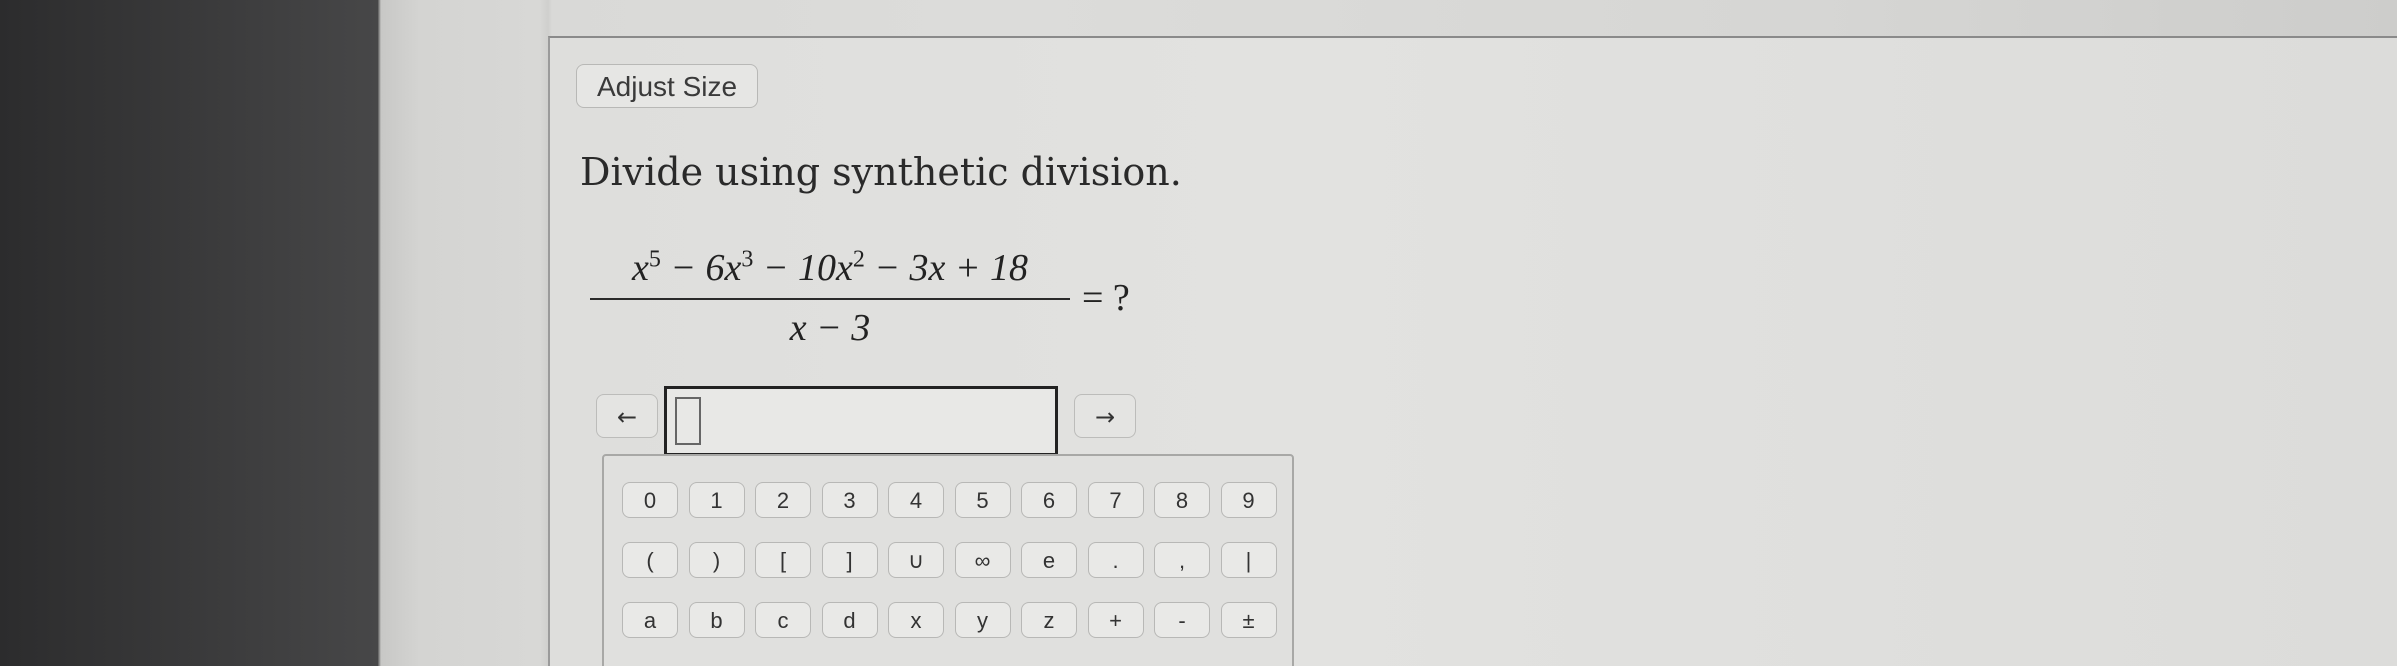 Image resolution: width=2397 pixels, height=666 pixels. I want to click on fraction-denominator: x − 3, so click(830, 328).